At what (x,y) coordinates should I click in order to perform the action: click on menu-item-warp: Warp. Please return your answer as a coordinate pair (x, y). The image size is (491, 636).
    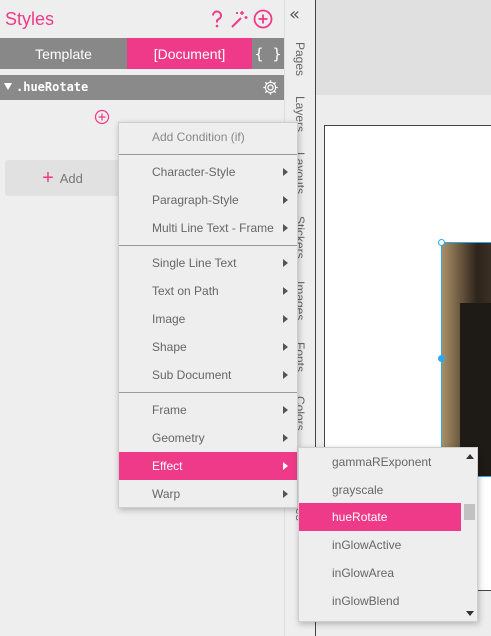
    Looking at the image, I should click on (208, 494).